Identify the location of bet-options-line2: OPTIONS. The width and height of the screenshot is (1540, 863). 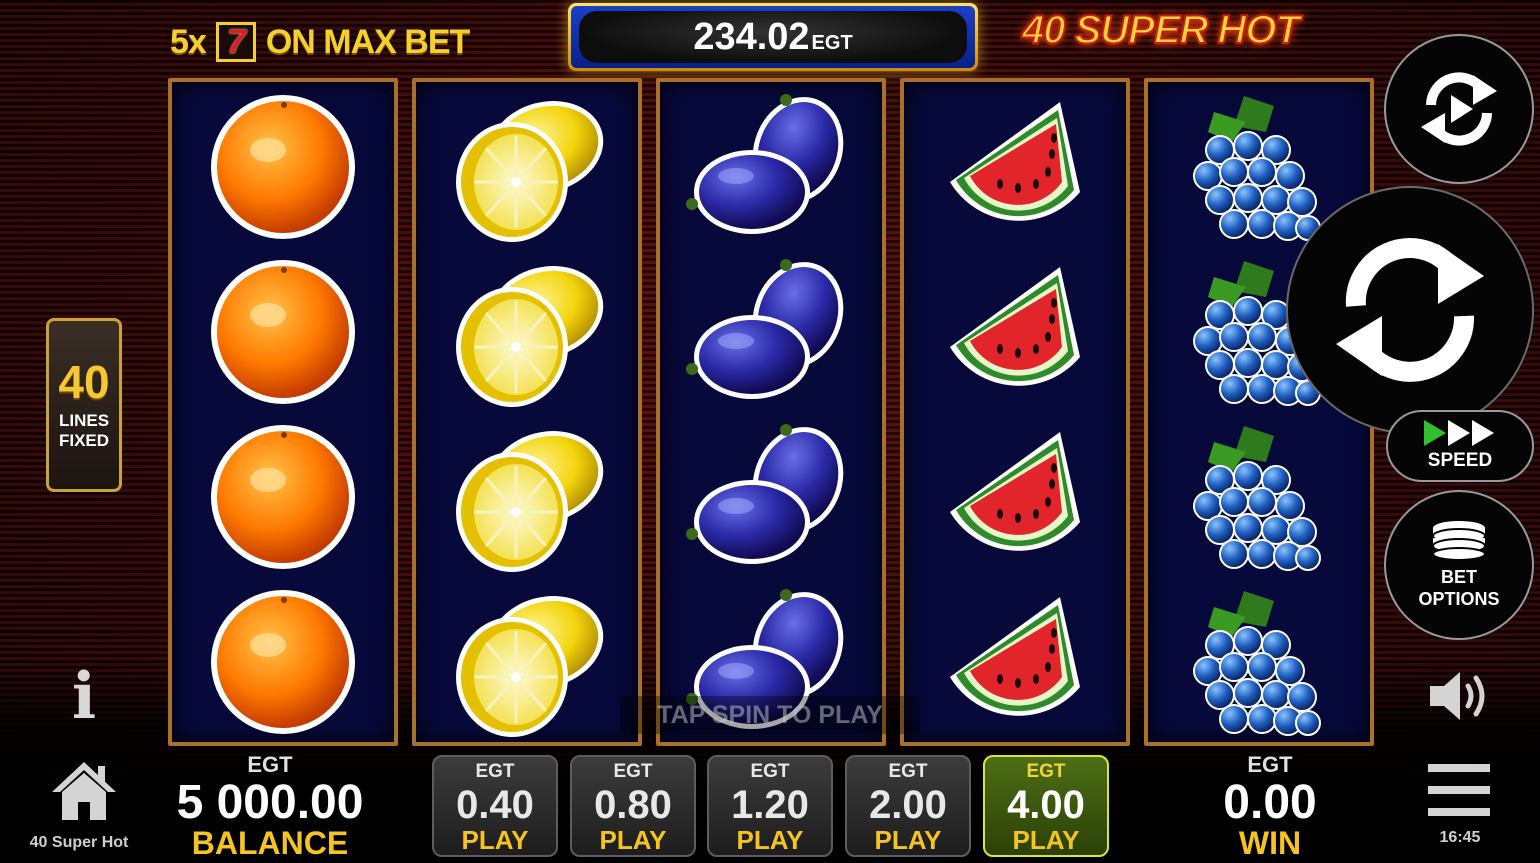
(1459, 599).